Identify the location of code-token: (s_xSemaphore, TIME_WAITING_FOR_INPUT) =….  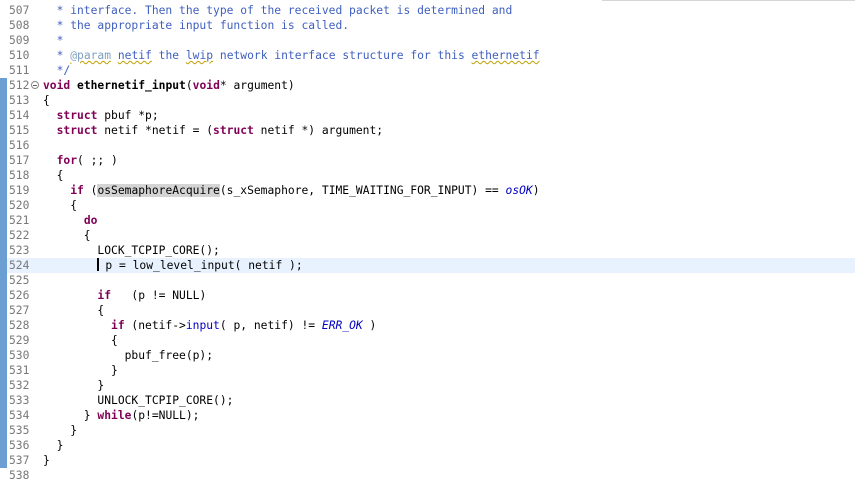
(362, 190).